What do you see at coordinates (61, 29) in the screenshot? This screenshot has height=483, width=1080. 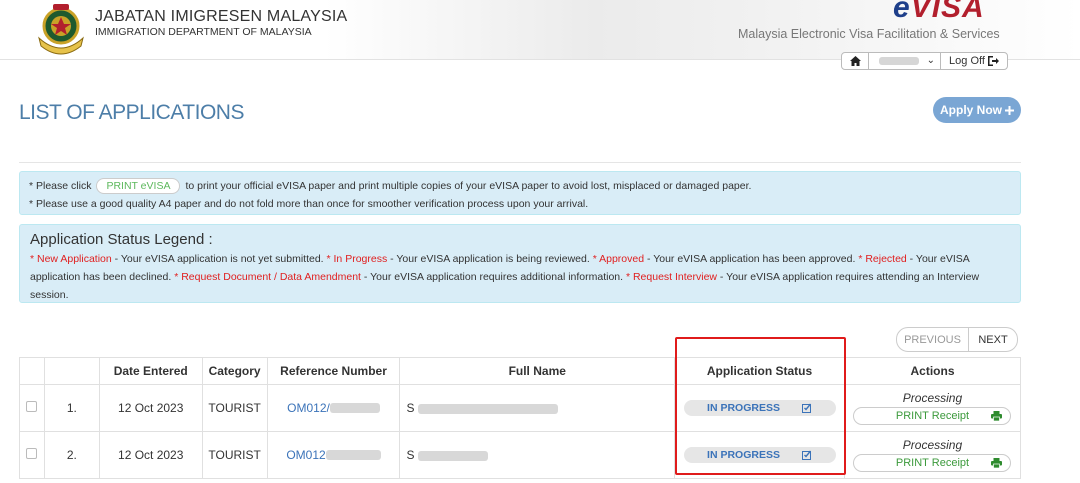 I see `crest-icon` at bounding box center [61, 29].